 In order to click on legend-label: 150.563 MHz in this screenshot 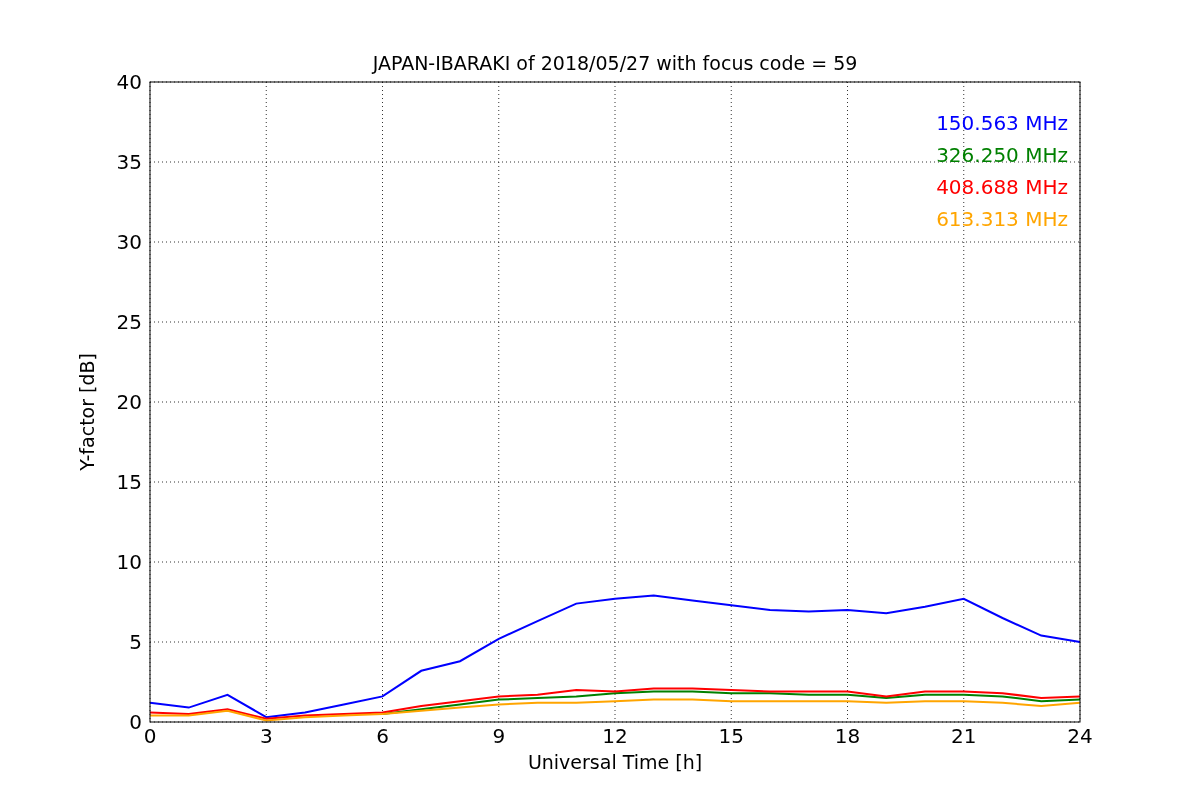, I will do `click(1002, 123)`.